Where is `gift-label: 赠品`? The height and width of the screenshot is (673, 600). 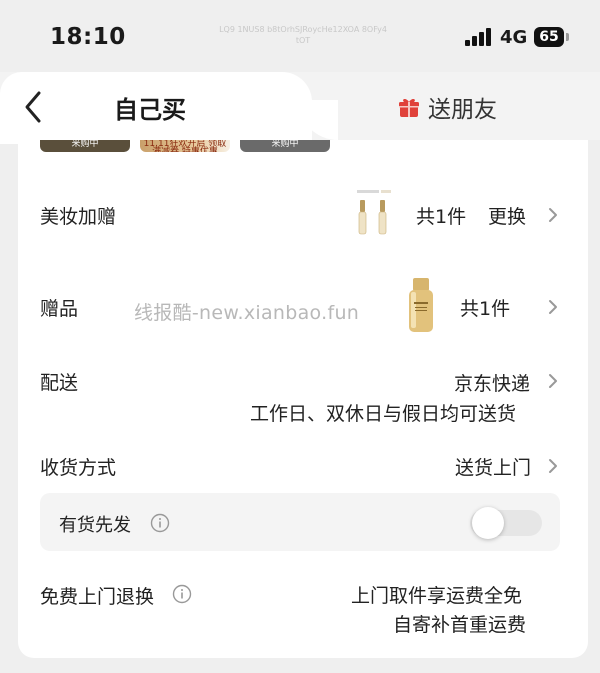 gift-label: 赠品 is located at coordinates (59, 309).